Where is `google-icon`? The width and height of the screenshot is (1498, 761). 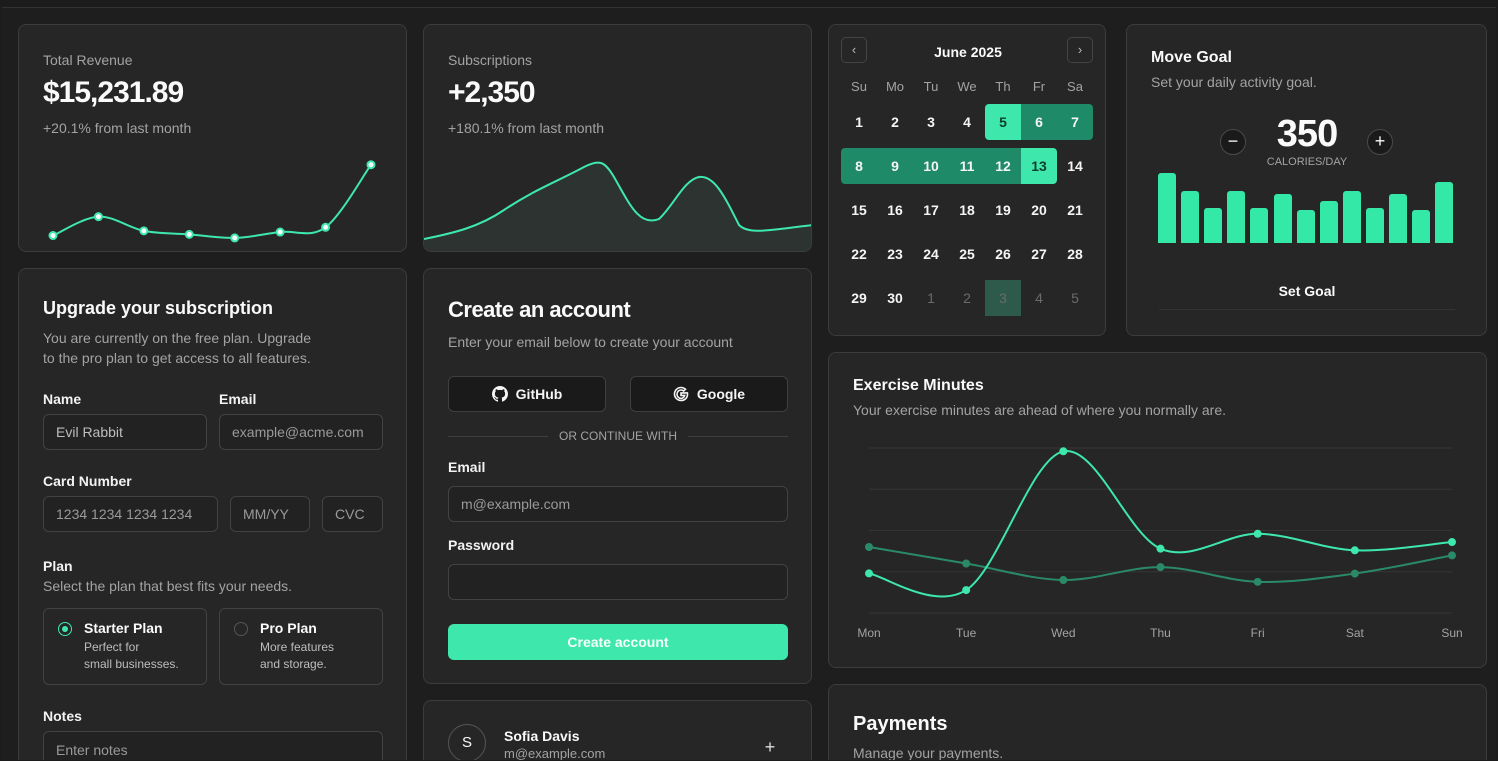 google-icon is located at coordinates (681, 394).